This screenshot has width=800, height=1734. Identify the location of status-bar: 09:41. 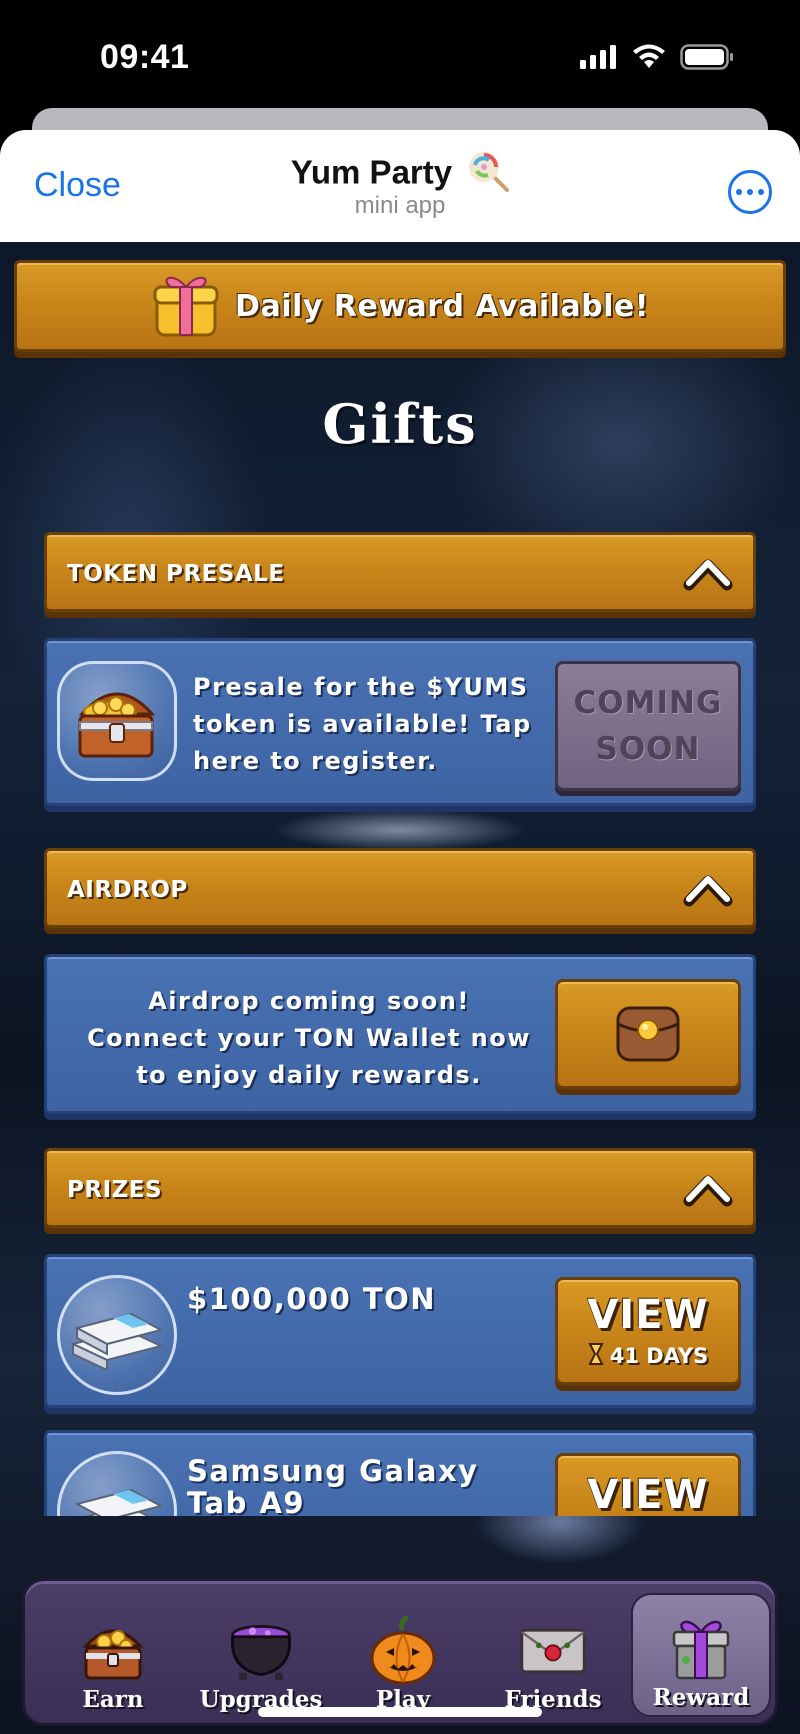
(400, 55).